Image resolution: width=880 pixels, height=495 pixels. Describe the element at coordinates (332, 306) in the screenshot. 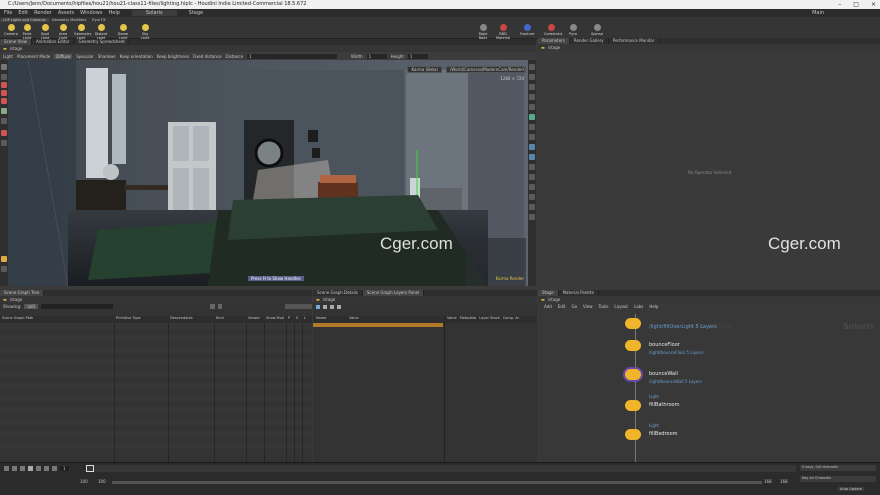

I see `list-icon` at that location.